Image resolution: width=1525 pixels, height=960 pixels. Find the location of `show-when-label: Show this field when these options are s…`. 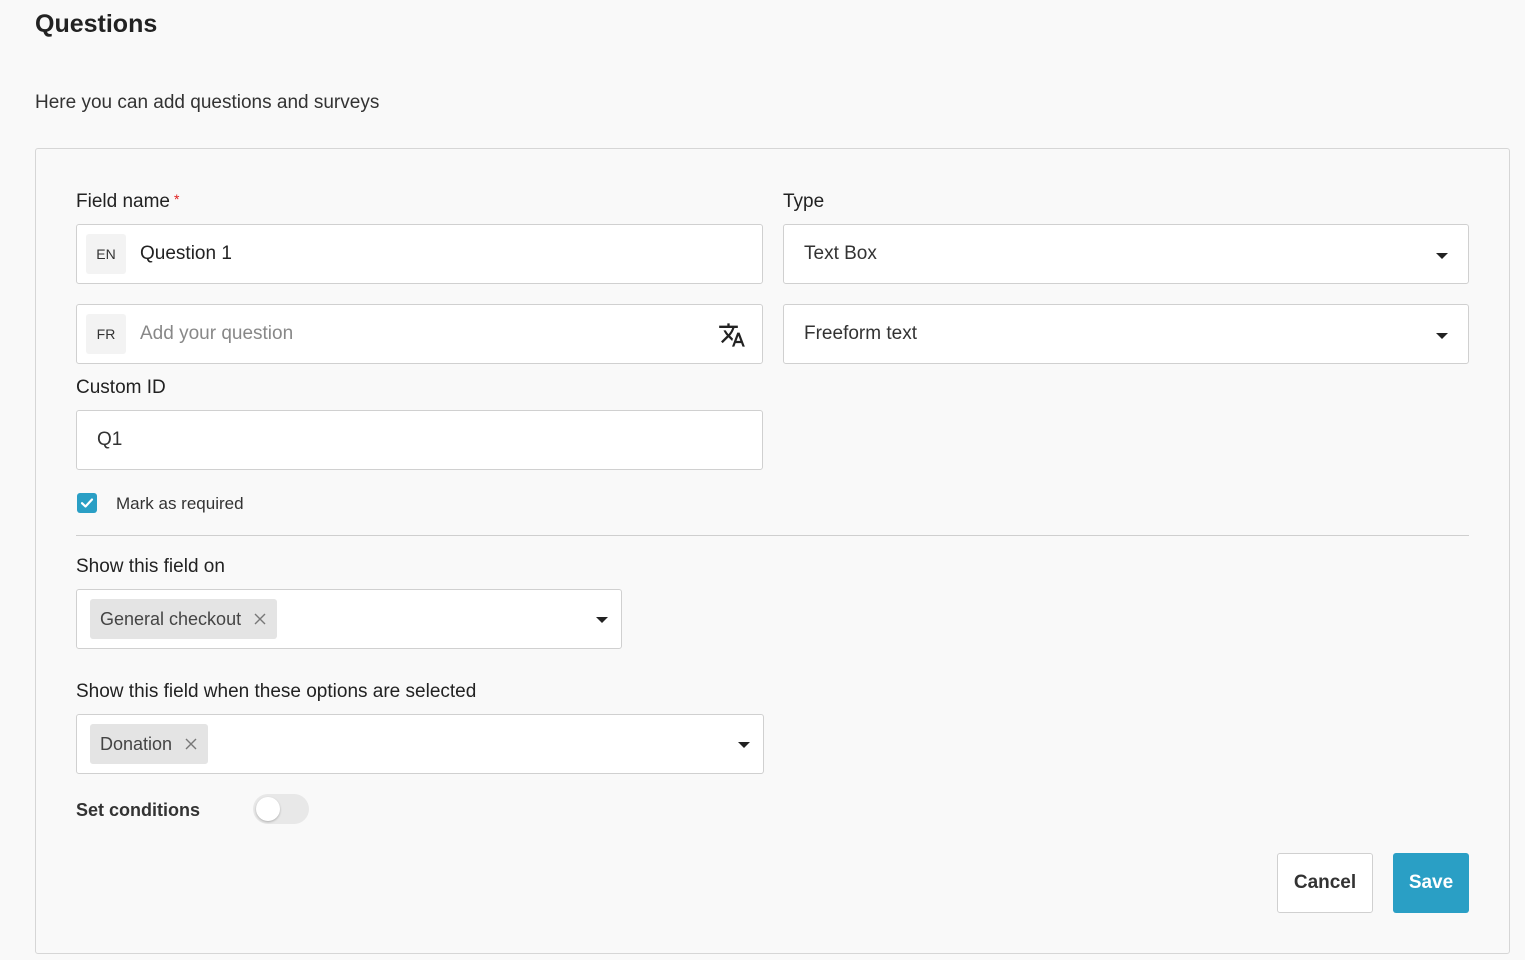

show-when-label: Show this field when these options are s… is located at coordinates (276, 691).